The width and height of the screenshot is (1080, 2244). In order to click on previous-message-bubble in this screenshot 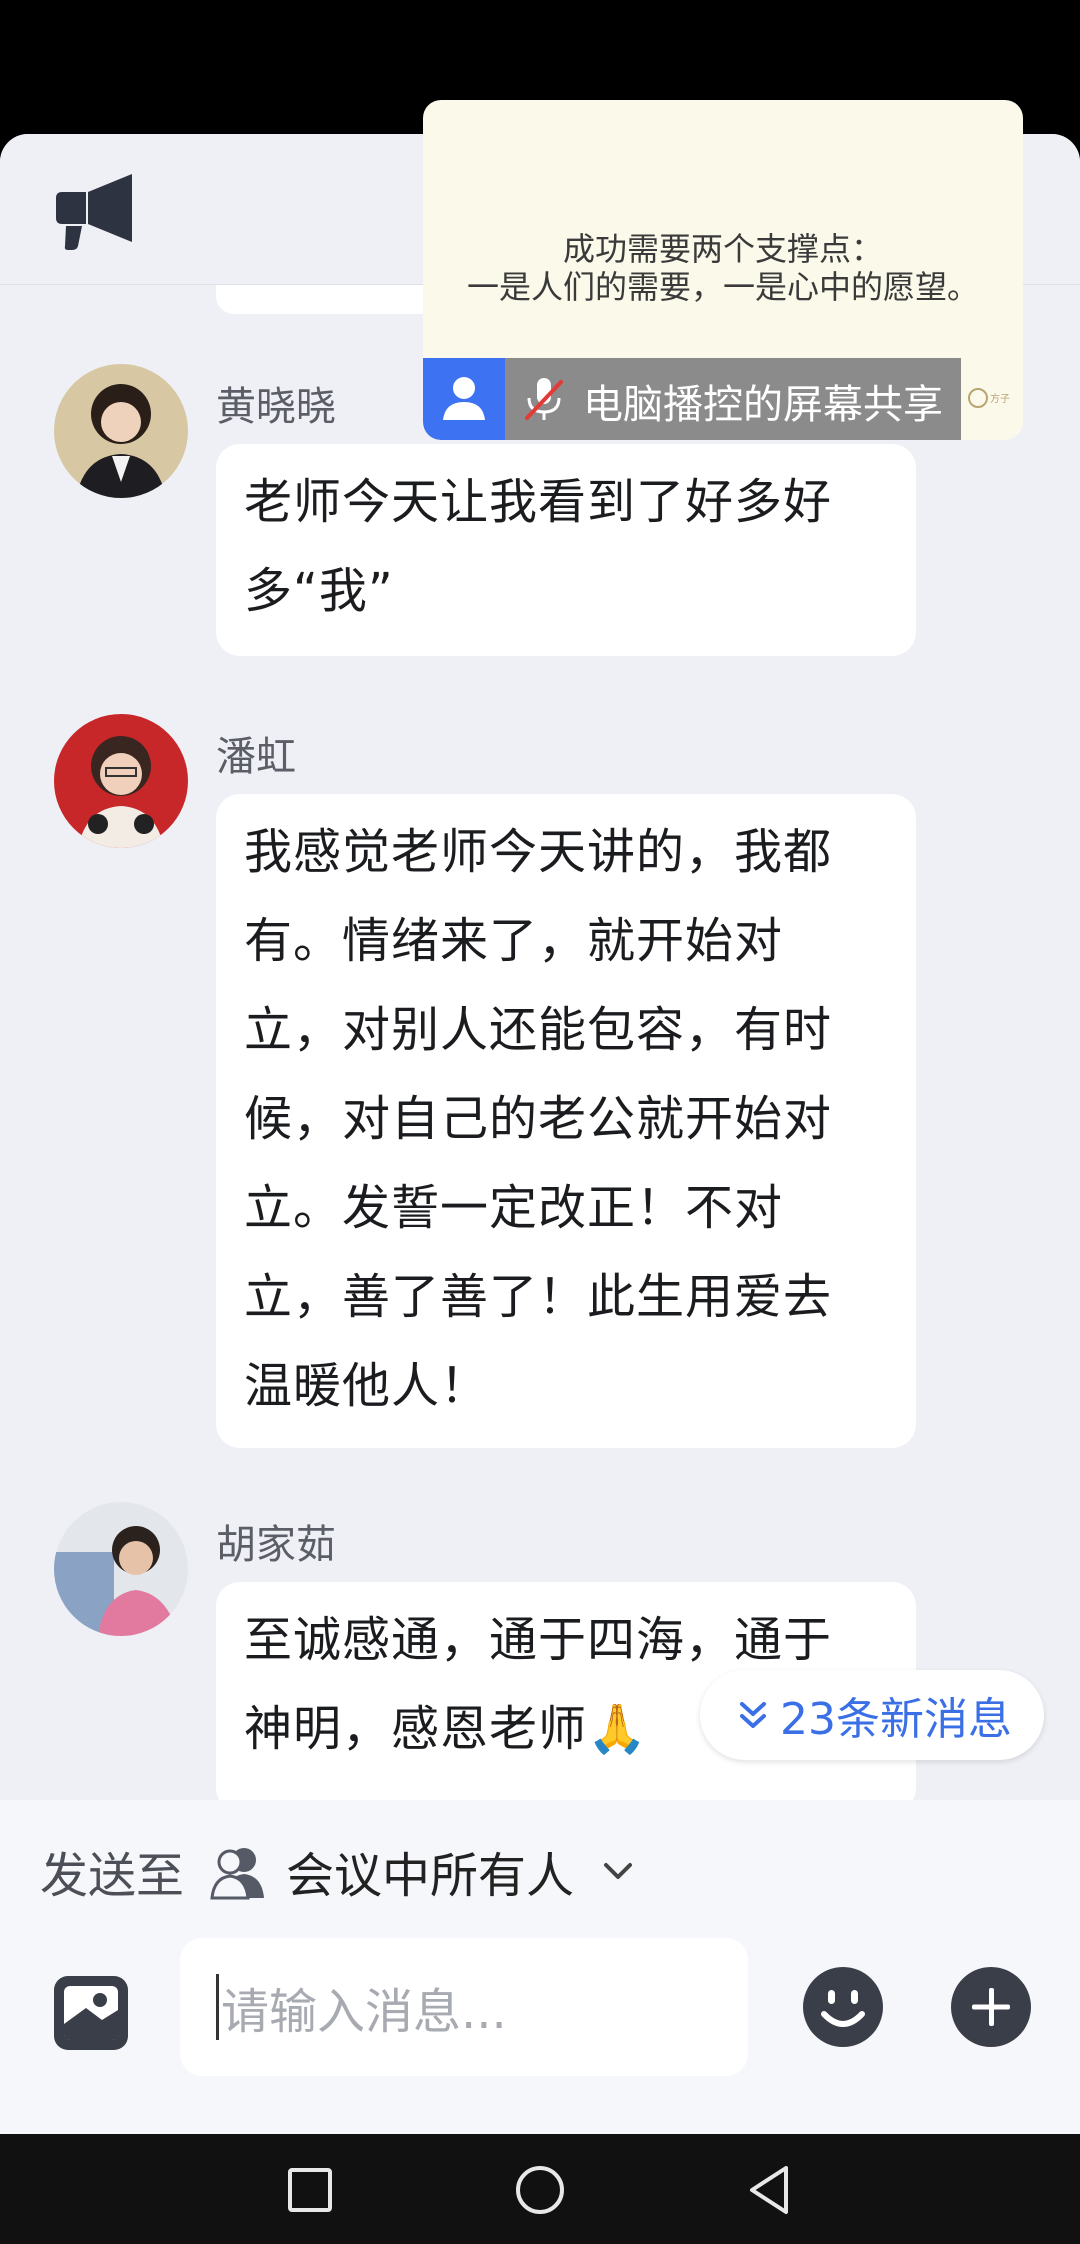, I will do `click(327, 299)`.